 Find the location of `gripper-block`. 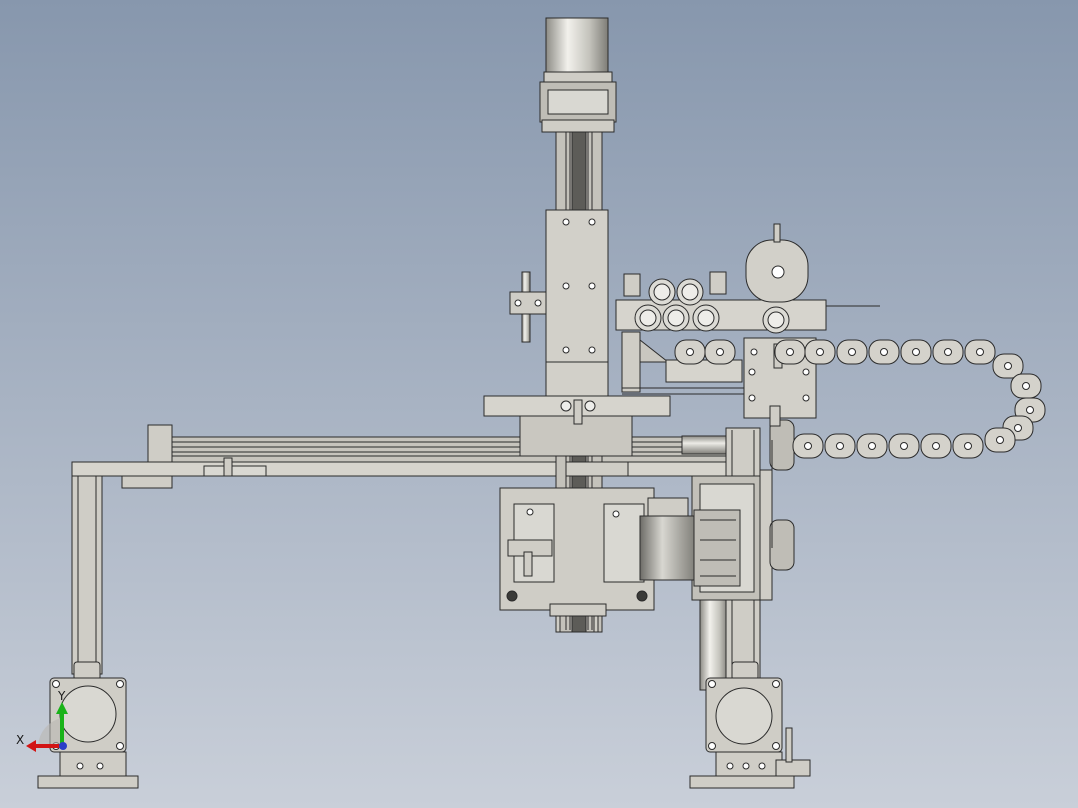

gripper-block is located at coordinates (577, 560).